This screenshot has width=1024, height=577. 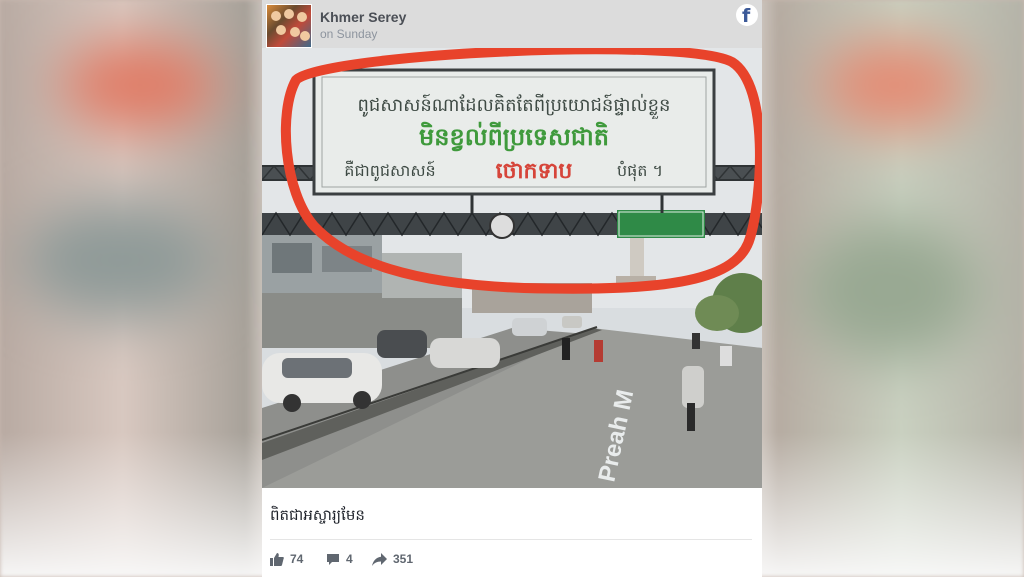 What do you see at coordinates (747, 15) in the screenshot?
I see `facebook-icon` at bounding box center [747, 15].